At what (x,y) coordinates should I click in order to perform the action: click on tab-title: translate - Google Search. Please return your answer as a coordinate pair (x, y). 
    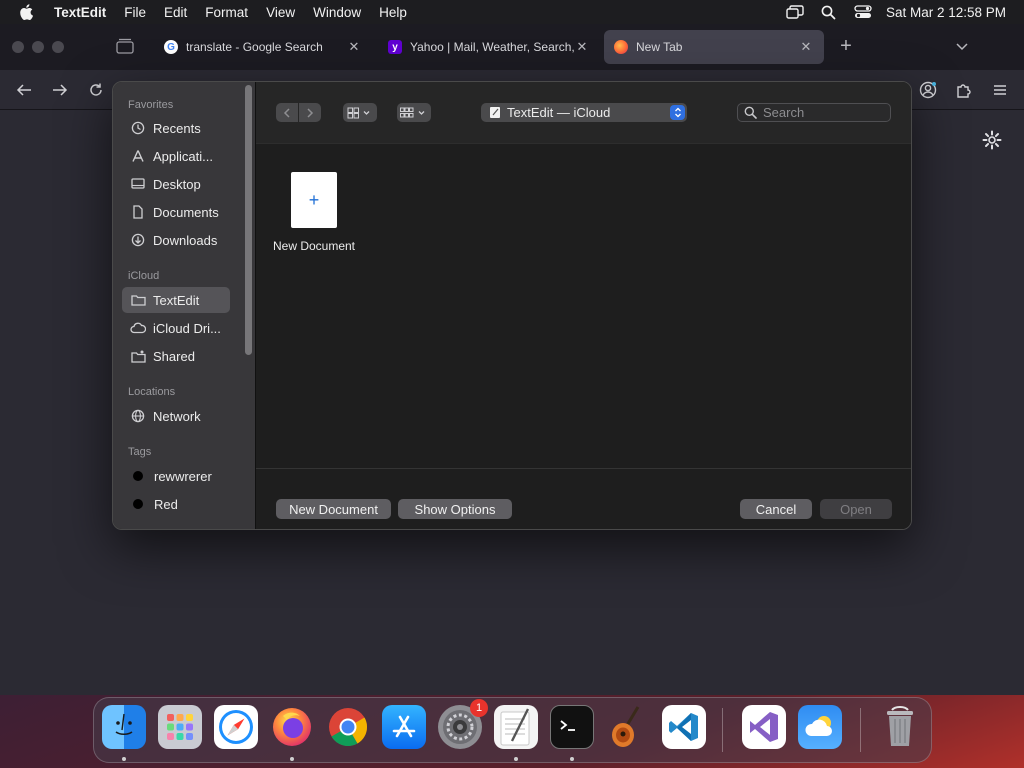
    Looking at the image, I should click on (254, 47).